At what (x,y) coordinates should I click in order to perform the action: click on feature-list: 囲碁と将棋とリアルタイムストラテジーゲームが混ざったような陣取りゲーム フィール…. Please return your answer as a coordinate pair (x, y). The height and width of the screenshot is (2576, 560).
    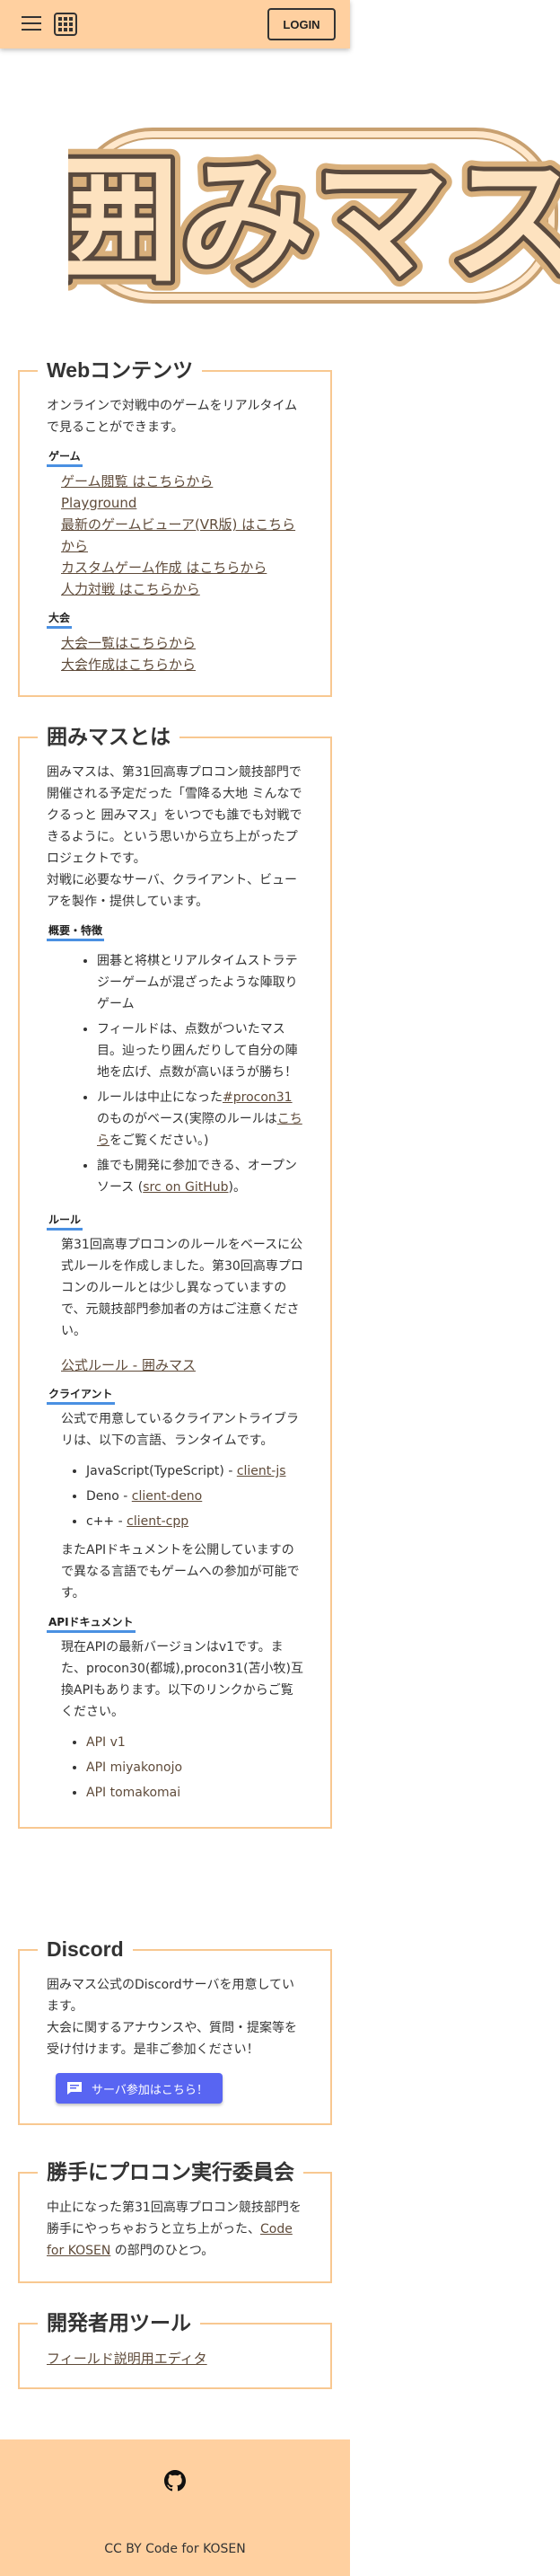
    Looking at the image, I should click on (175, 1074).